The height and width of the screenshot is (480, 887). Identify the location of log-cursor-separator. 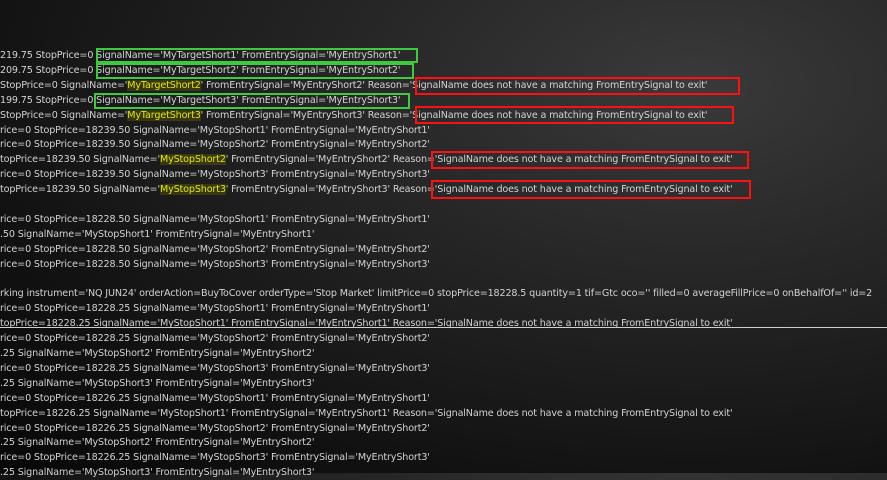
(443, 327).